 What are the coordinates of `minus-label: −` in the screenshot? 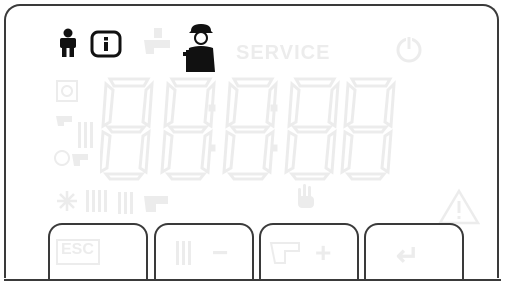 It's located at (220, 252).